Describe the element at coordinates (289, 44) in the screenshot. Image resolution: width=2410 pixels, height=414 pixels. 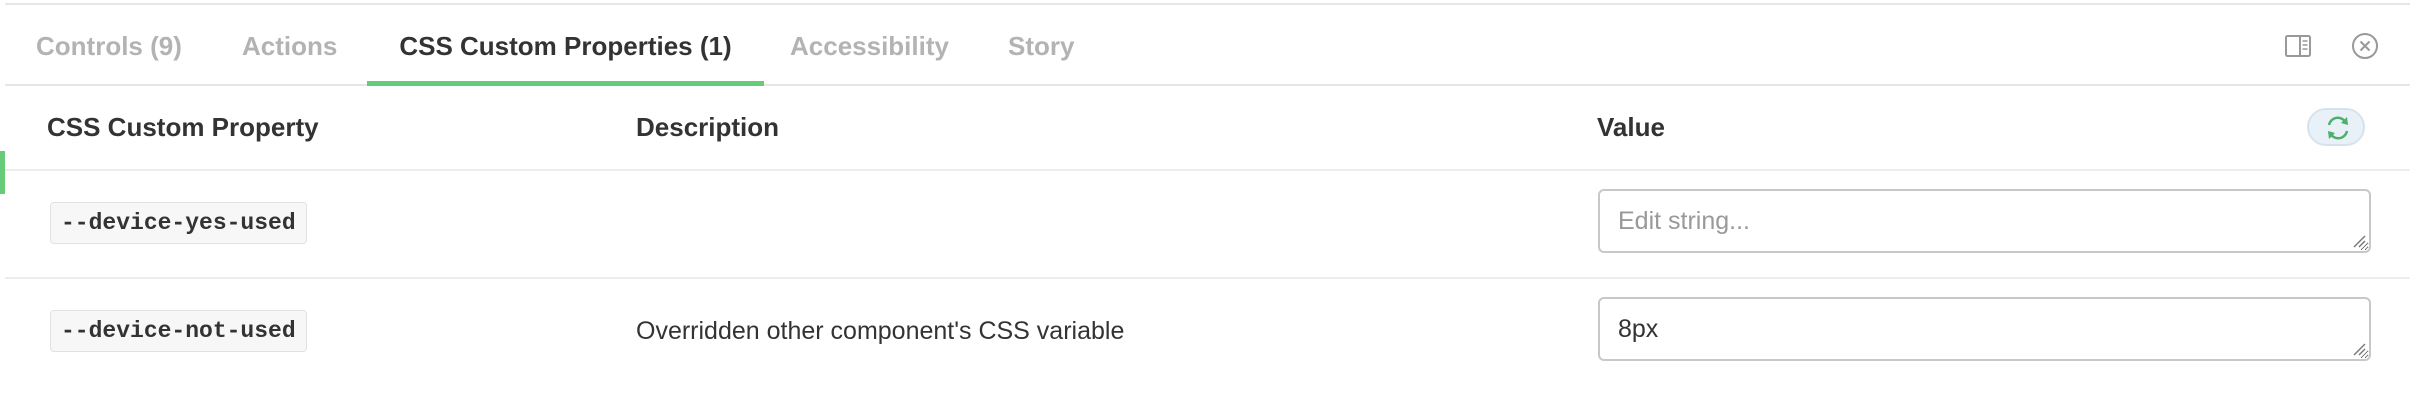
I see `tab-actions: Actions` at that location.